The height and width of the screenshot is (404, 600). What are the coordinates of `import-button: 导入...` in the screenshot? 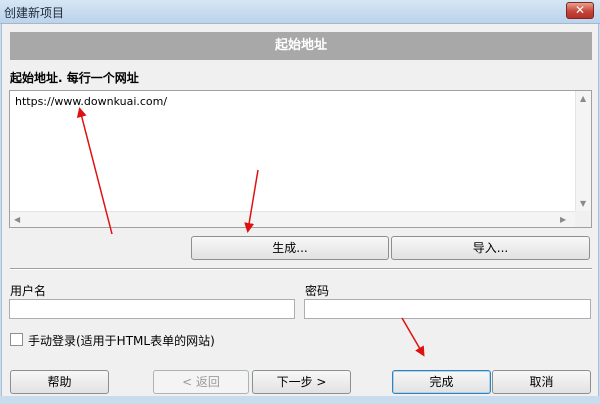 It's located at (490, 248).